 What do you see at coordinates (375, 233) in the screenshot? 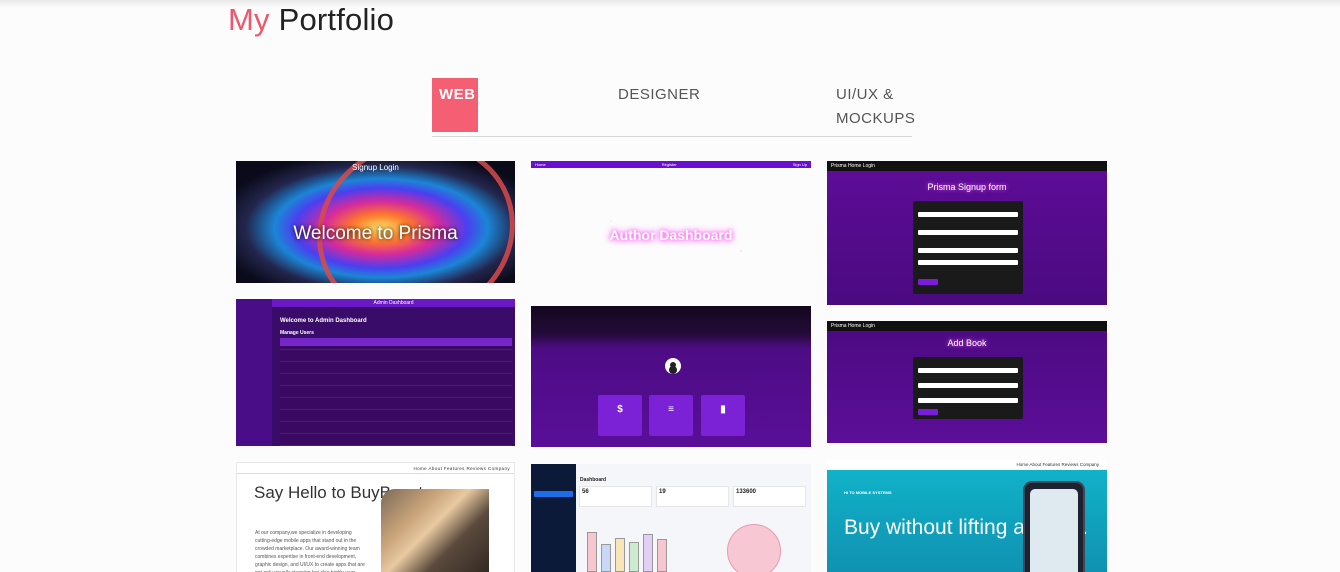
I see `card-title: Welcome to Prisma` at bounding box center [375, 233].